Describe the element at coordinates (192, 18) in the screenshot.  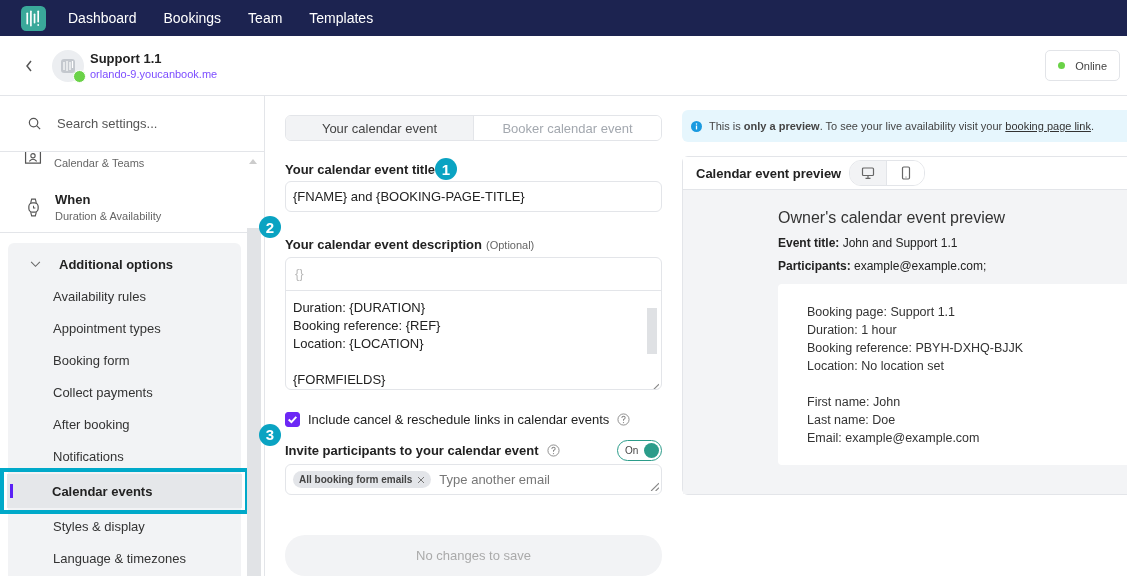
I see `nav-link: Bookings` at that location.